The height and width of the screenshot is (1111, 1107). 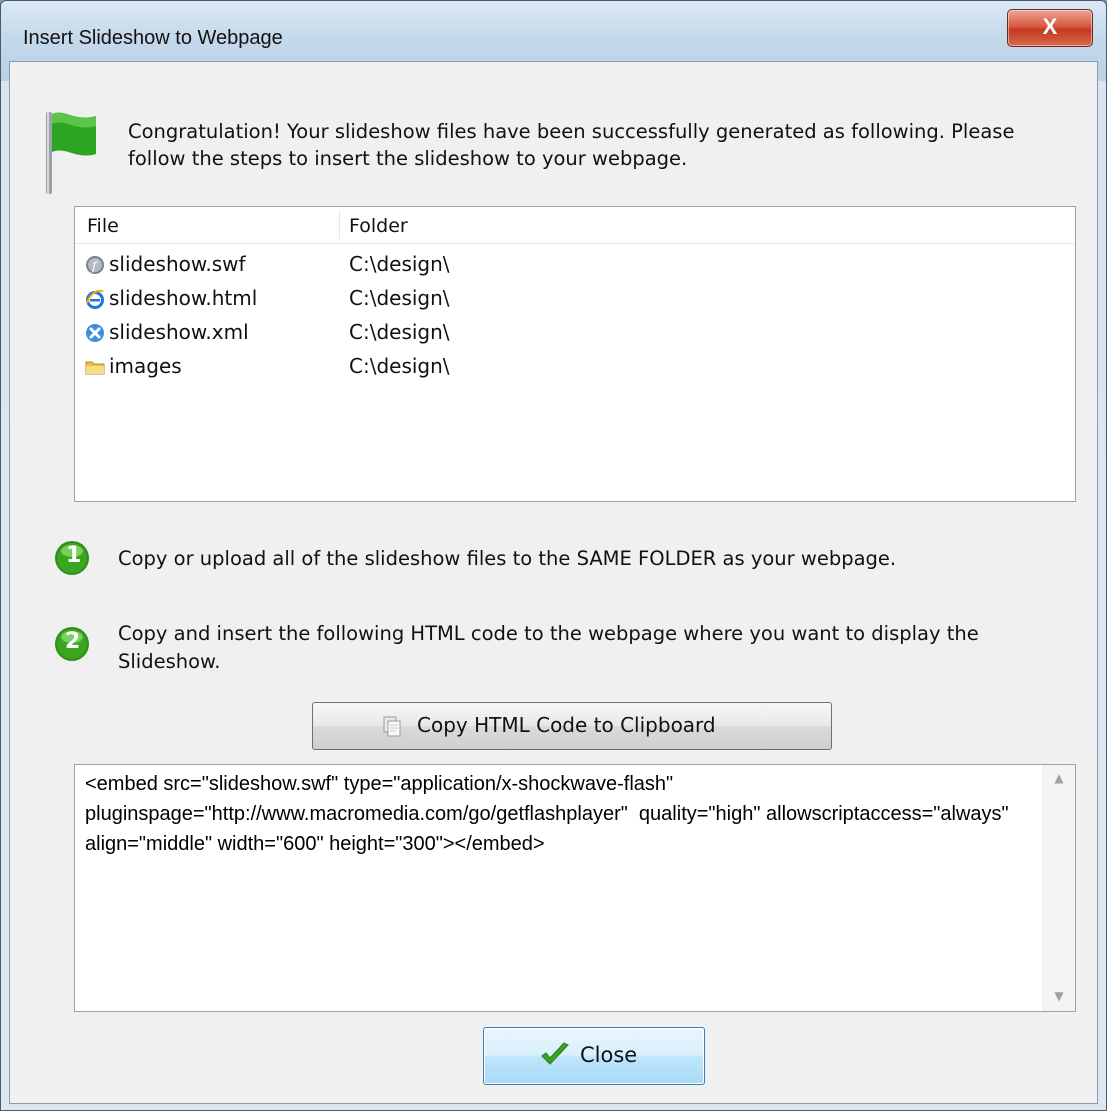 I want to click on column-header-folder: Folder, so click(x=378, y=226).